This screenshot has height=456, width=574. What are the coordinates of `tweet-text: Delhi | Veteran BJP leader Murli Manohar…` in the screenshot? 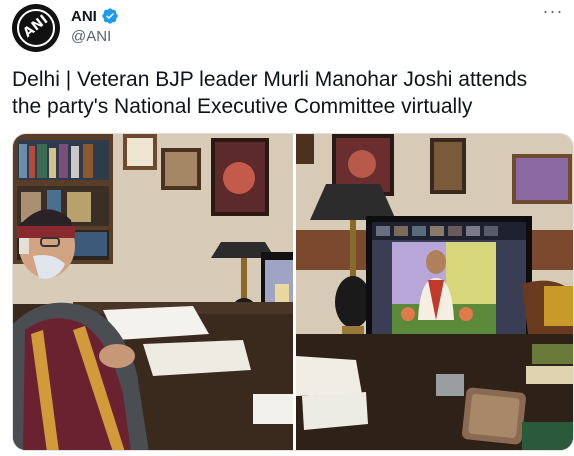 It's located at (290, 93).